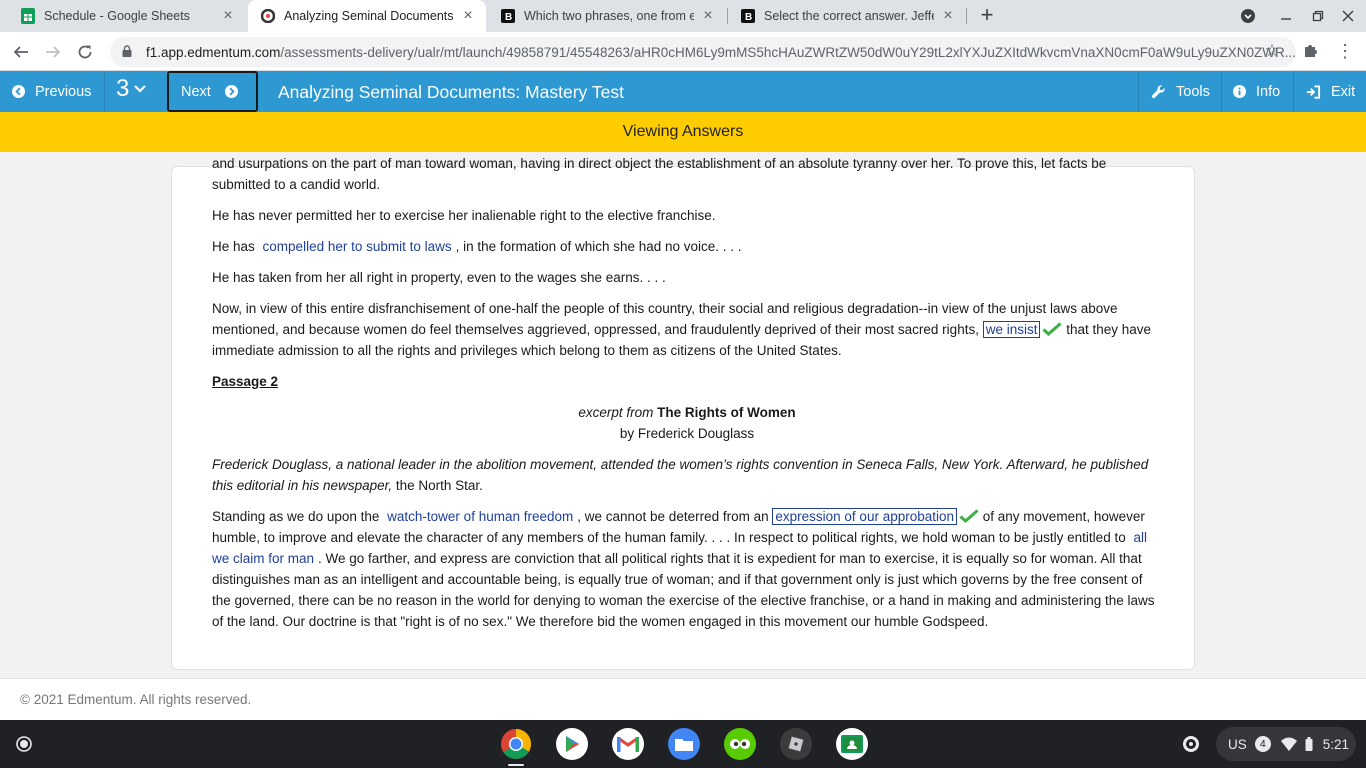  I want to click on close-window-icon, so click(1348, 16).